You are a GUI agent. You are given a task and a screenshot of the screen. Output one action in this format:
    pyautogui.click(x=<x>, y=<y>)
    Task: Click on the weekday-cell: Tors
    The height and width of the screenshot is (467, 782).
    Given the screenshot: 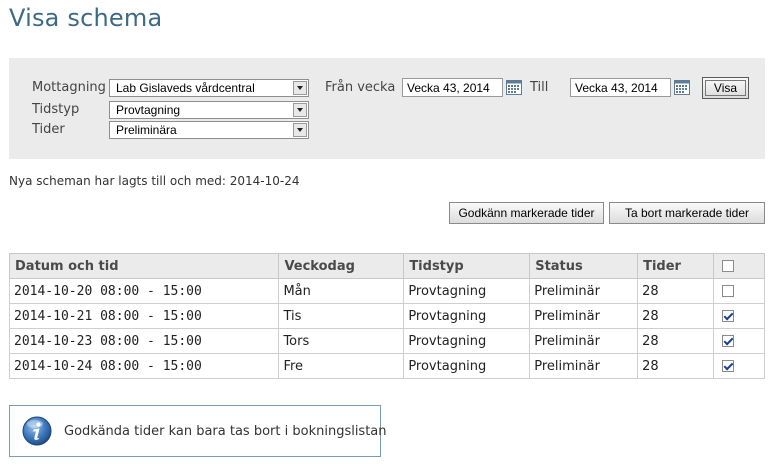 What is the action you would take?
    pyautogui.click(x=341, y=341)
    